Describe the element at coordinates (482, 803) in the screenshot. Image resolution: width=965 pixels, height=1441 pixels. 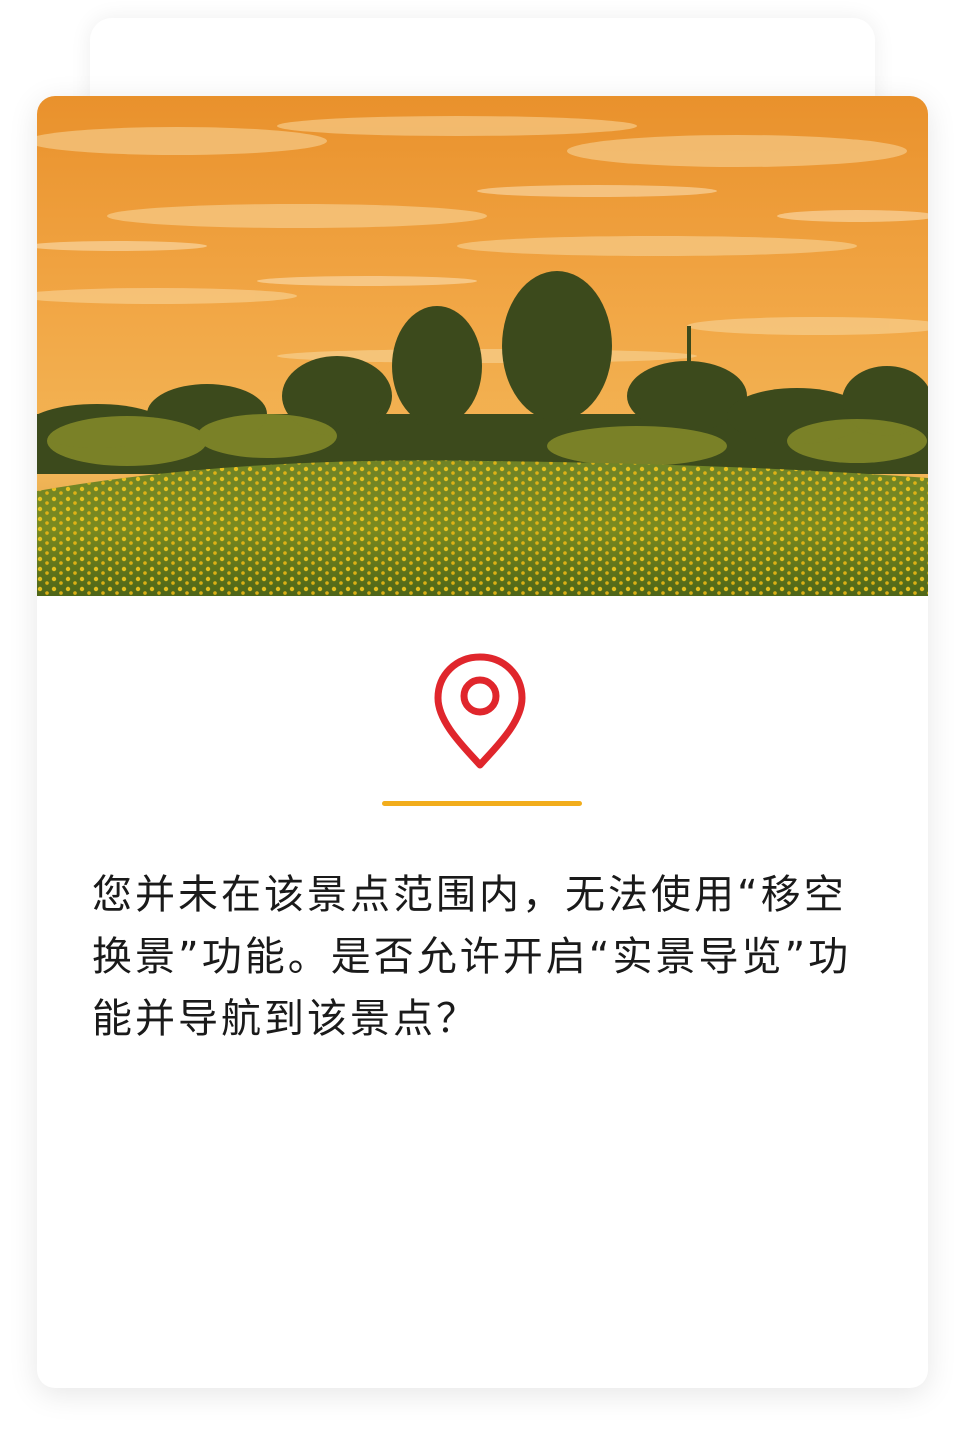
I see `accent-divider` at that location.